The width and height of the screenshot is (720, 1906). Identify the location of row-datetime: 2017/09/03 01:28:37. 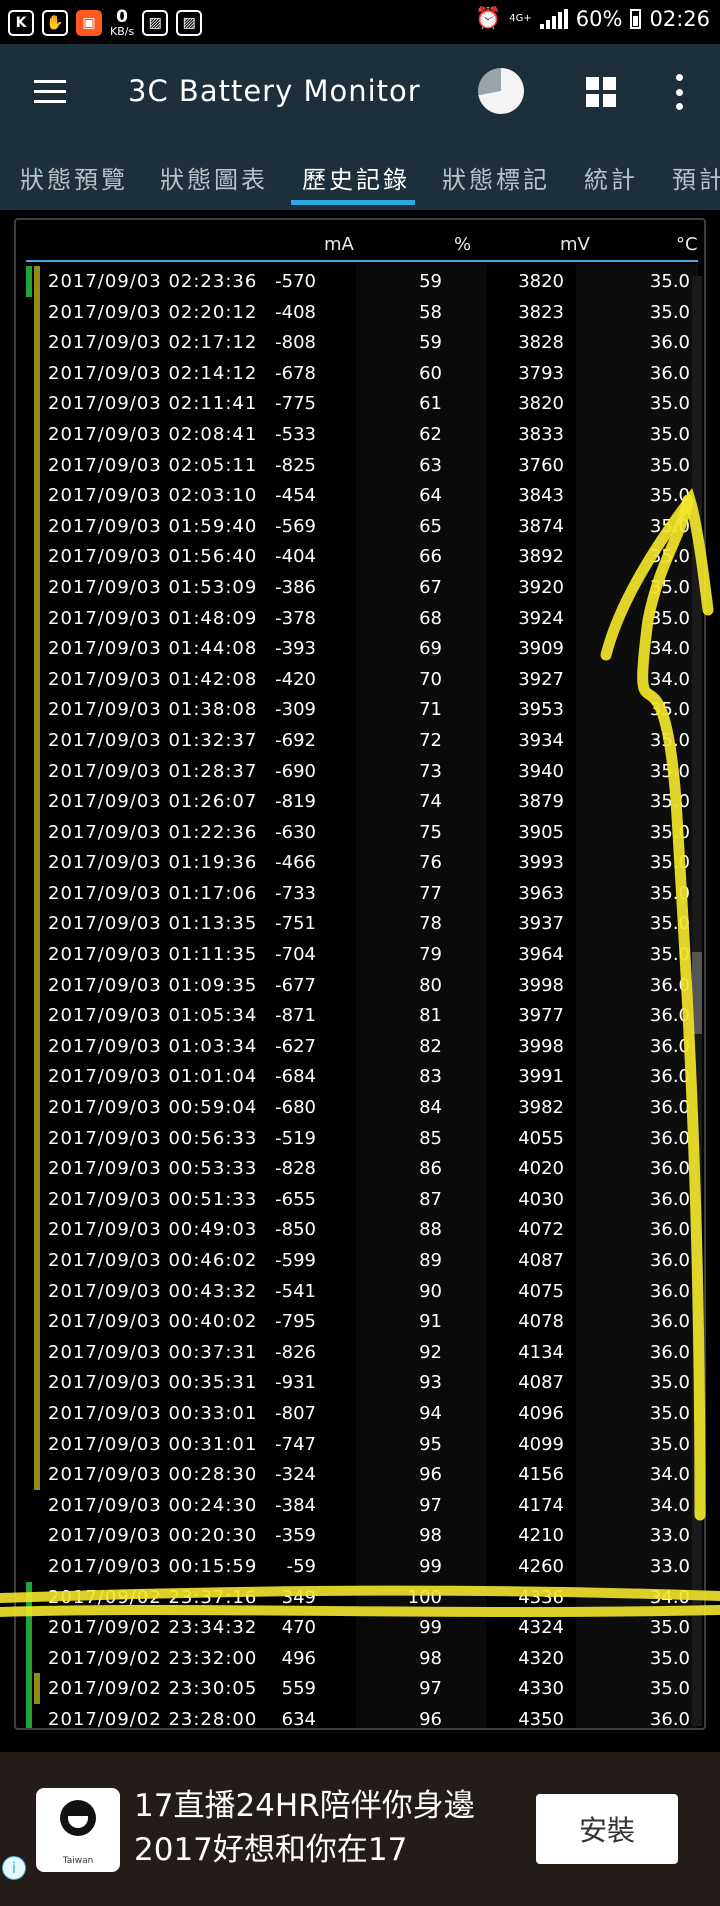
(153, 771).